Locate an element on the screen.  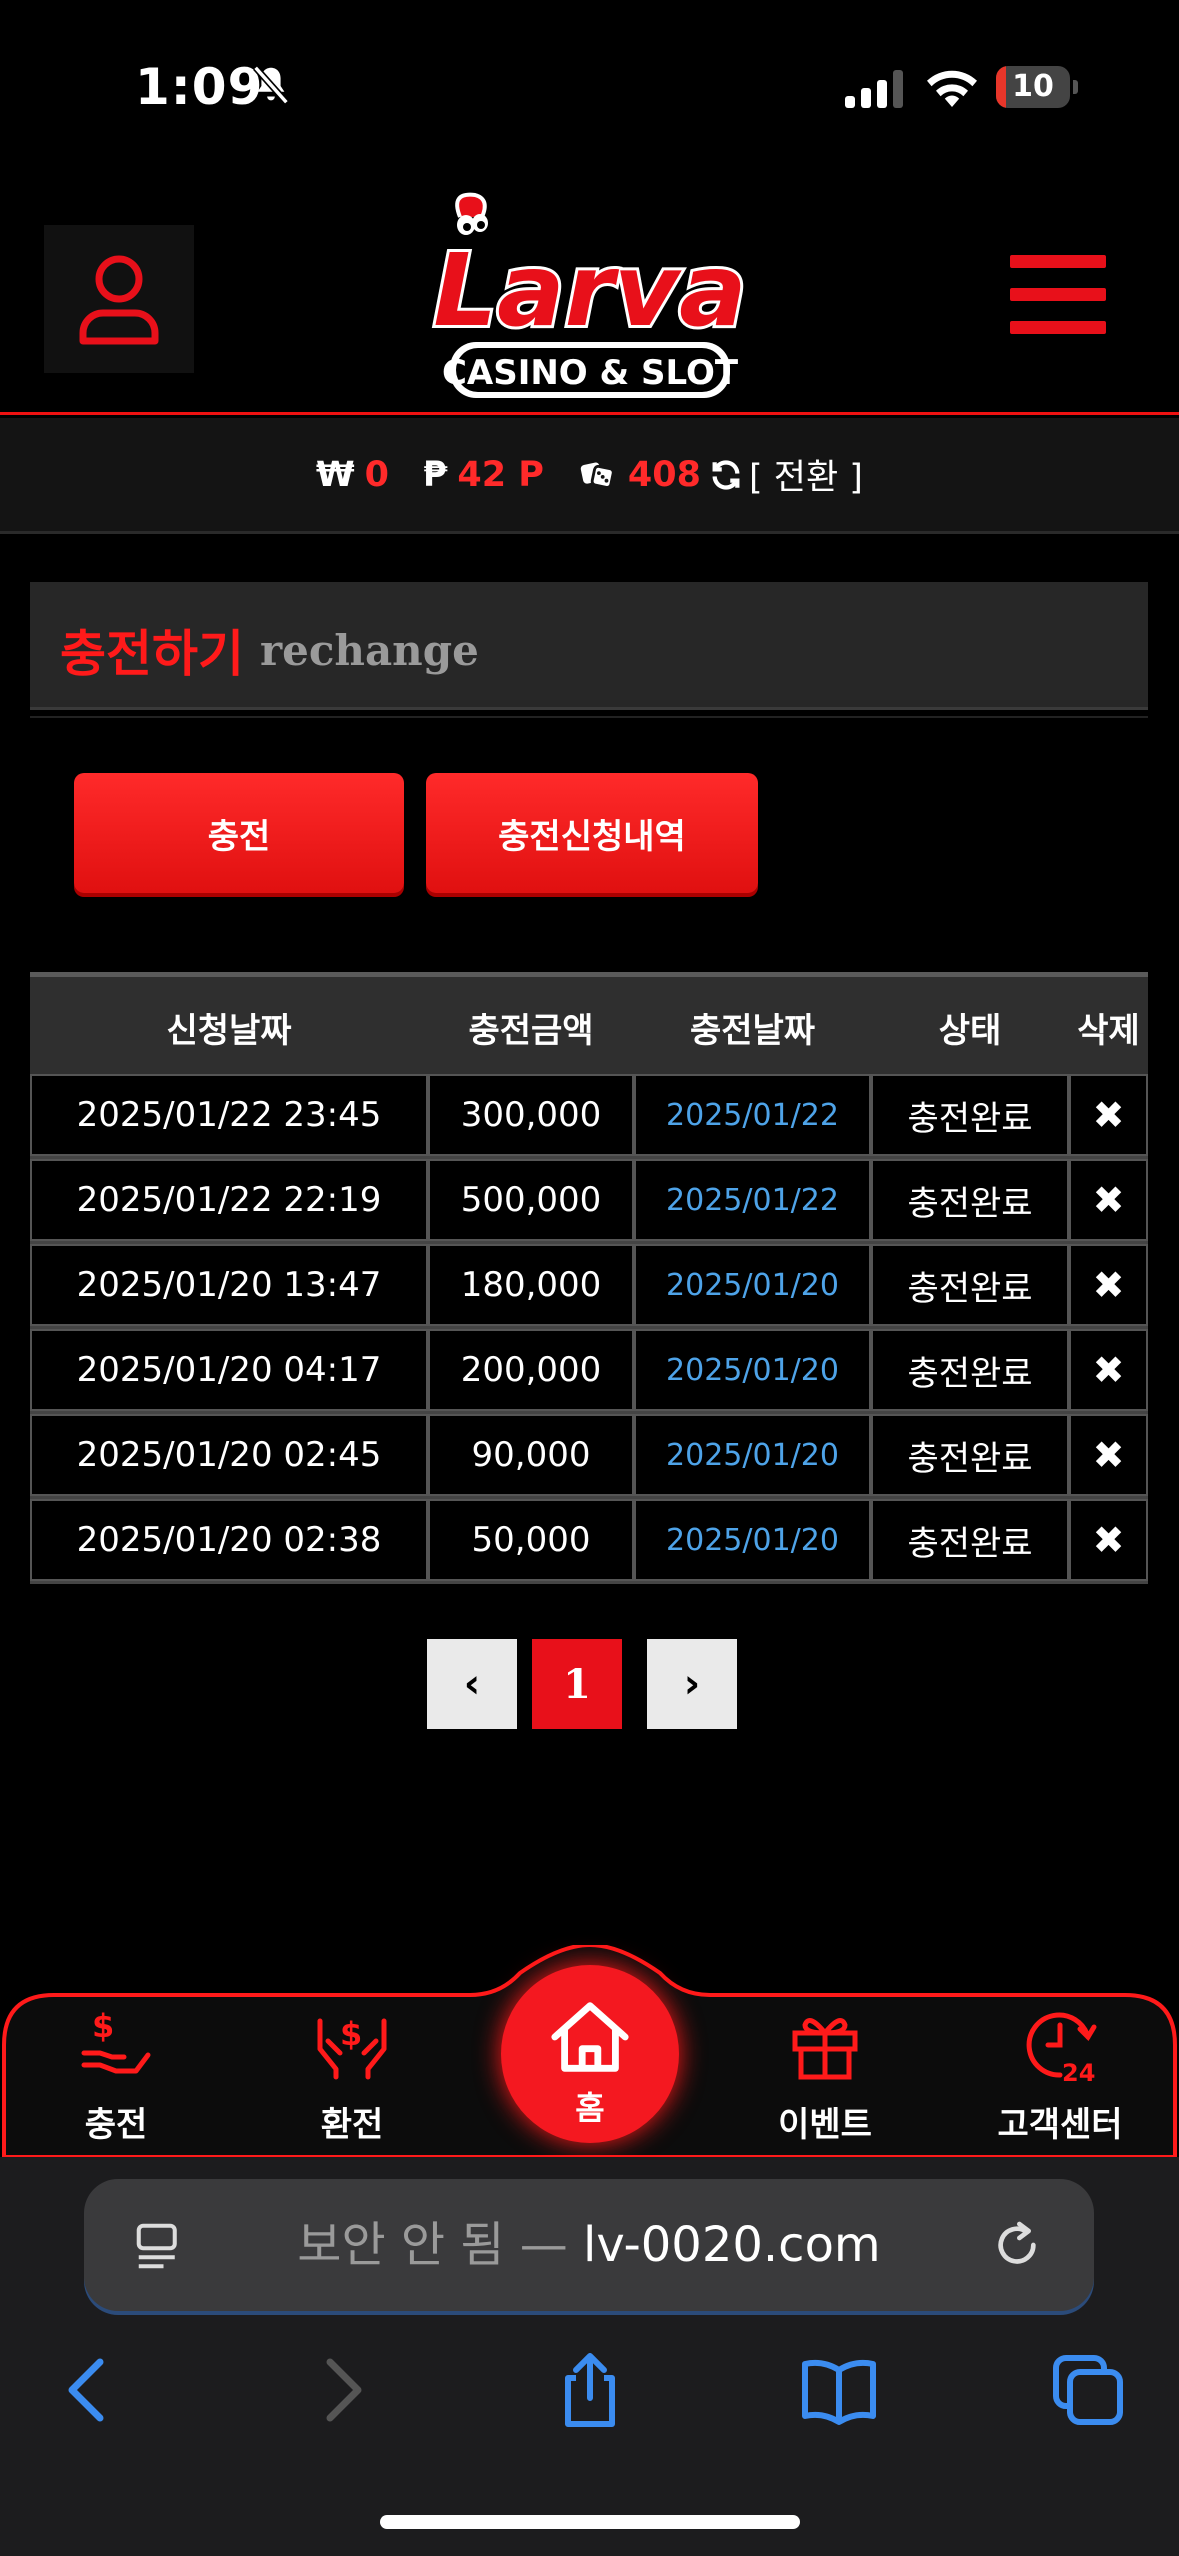
header-status: 상태 is located at coordinates (970, 1031).